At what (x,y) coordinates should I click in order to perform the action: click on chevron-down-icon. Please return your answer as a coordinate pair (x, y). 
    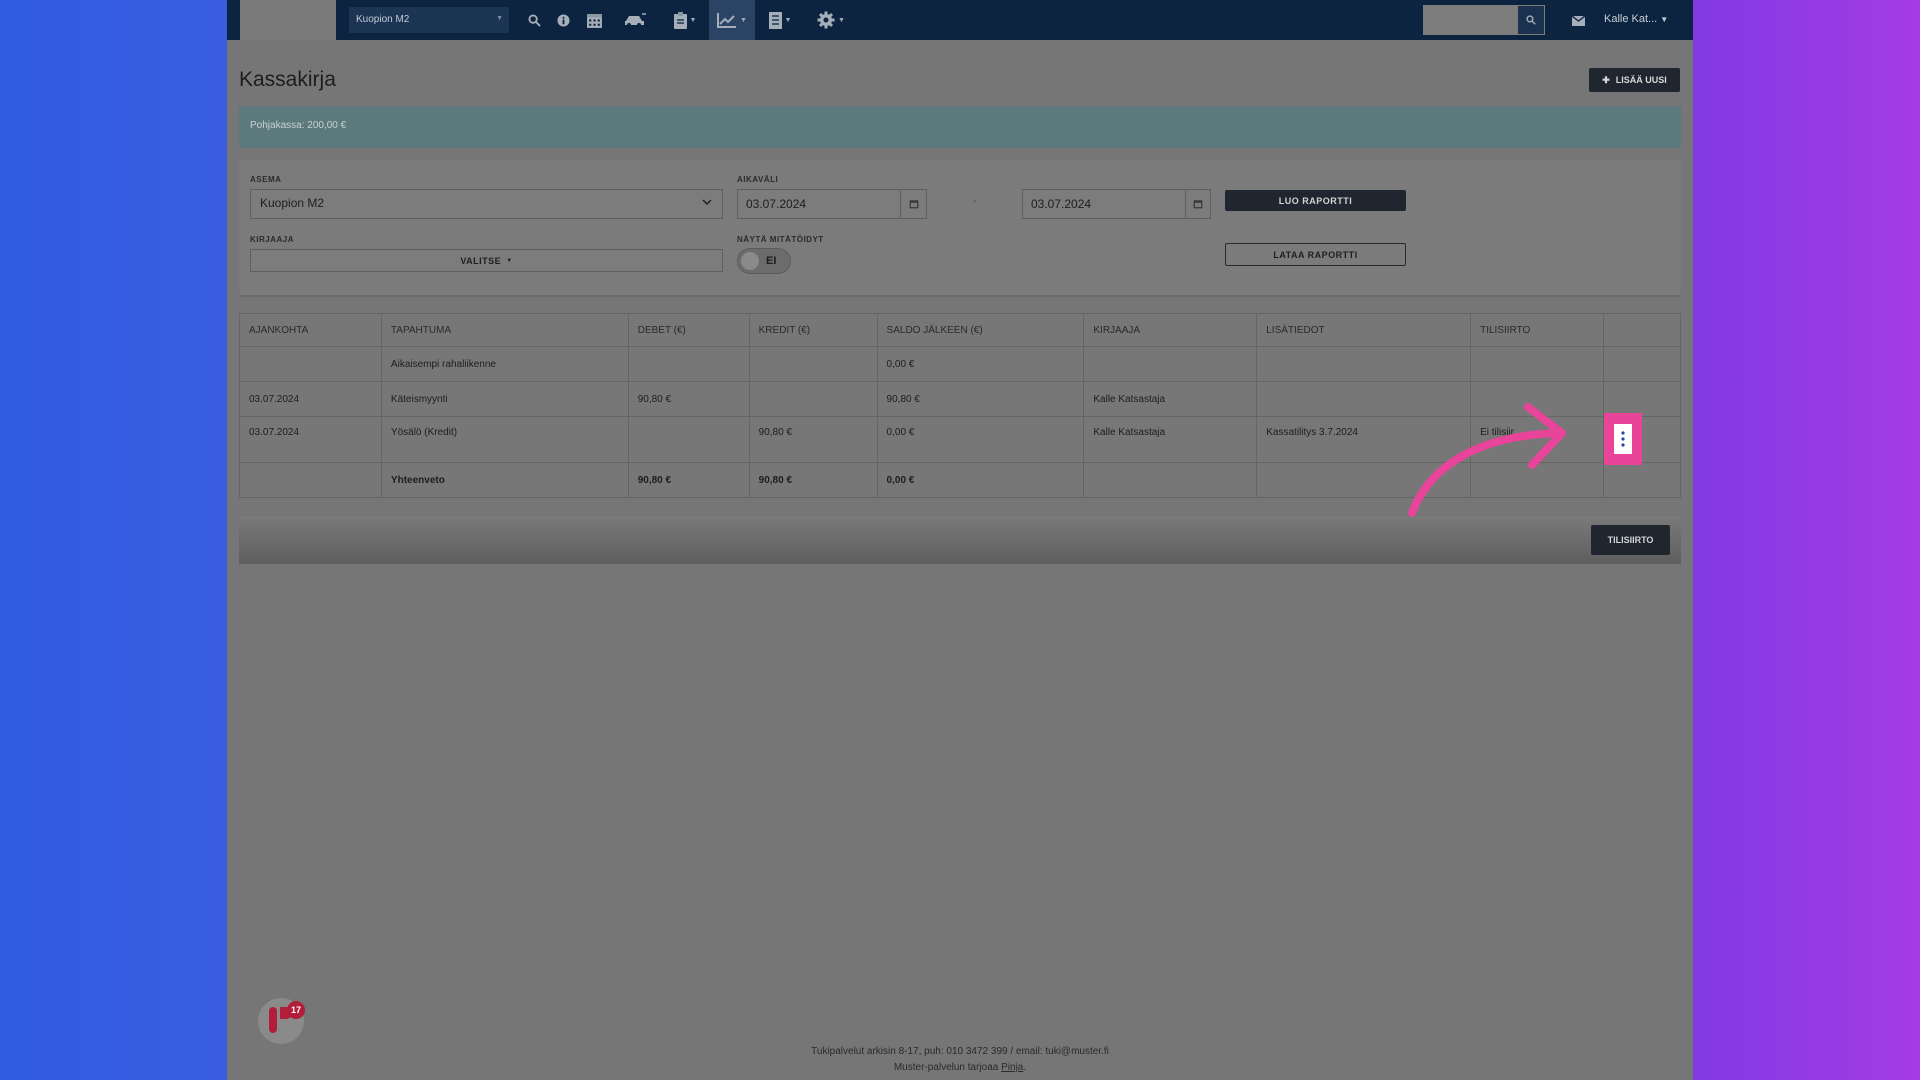
    Looking at the image, I should click on (707, 203).